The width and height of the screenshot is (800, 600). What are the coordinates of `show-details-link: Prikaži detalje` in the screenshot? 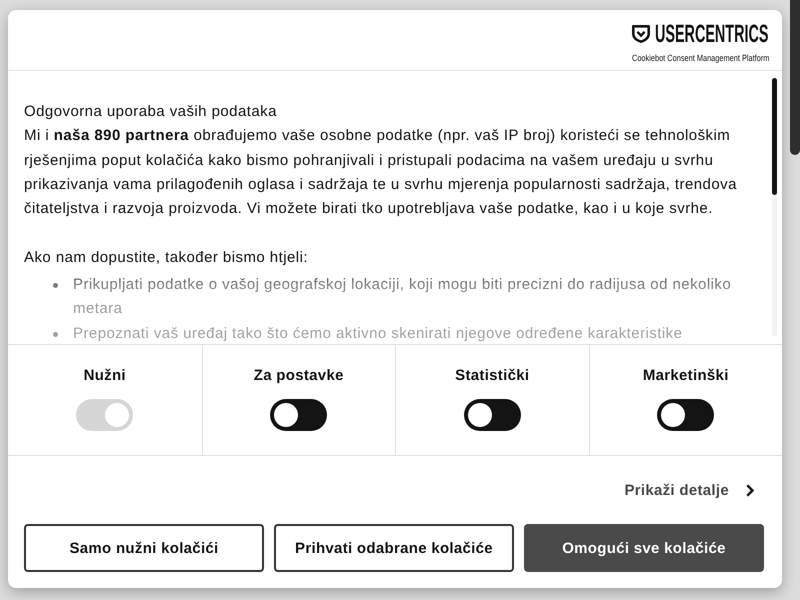 It's located at (689, 490).